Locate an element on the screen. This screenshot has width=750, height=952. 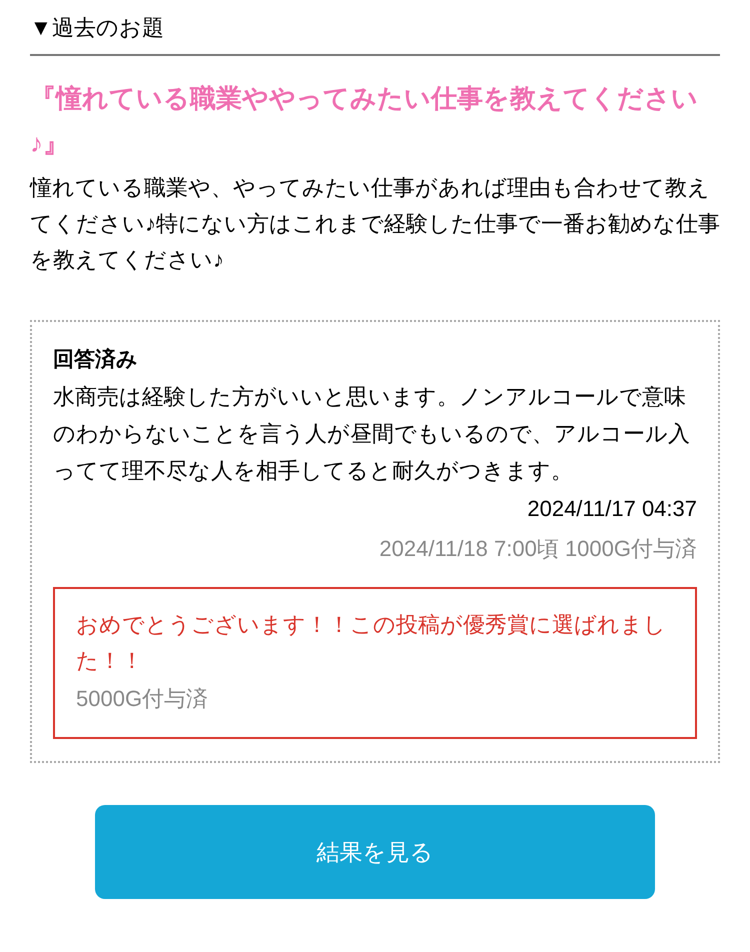
posted-date: 2024/11/17 04:37 is located at coordinates (612, 509).